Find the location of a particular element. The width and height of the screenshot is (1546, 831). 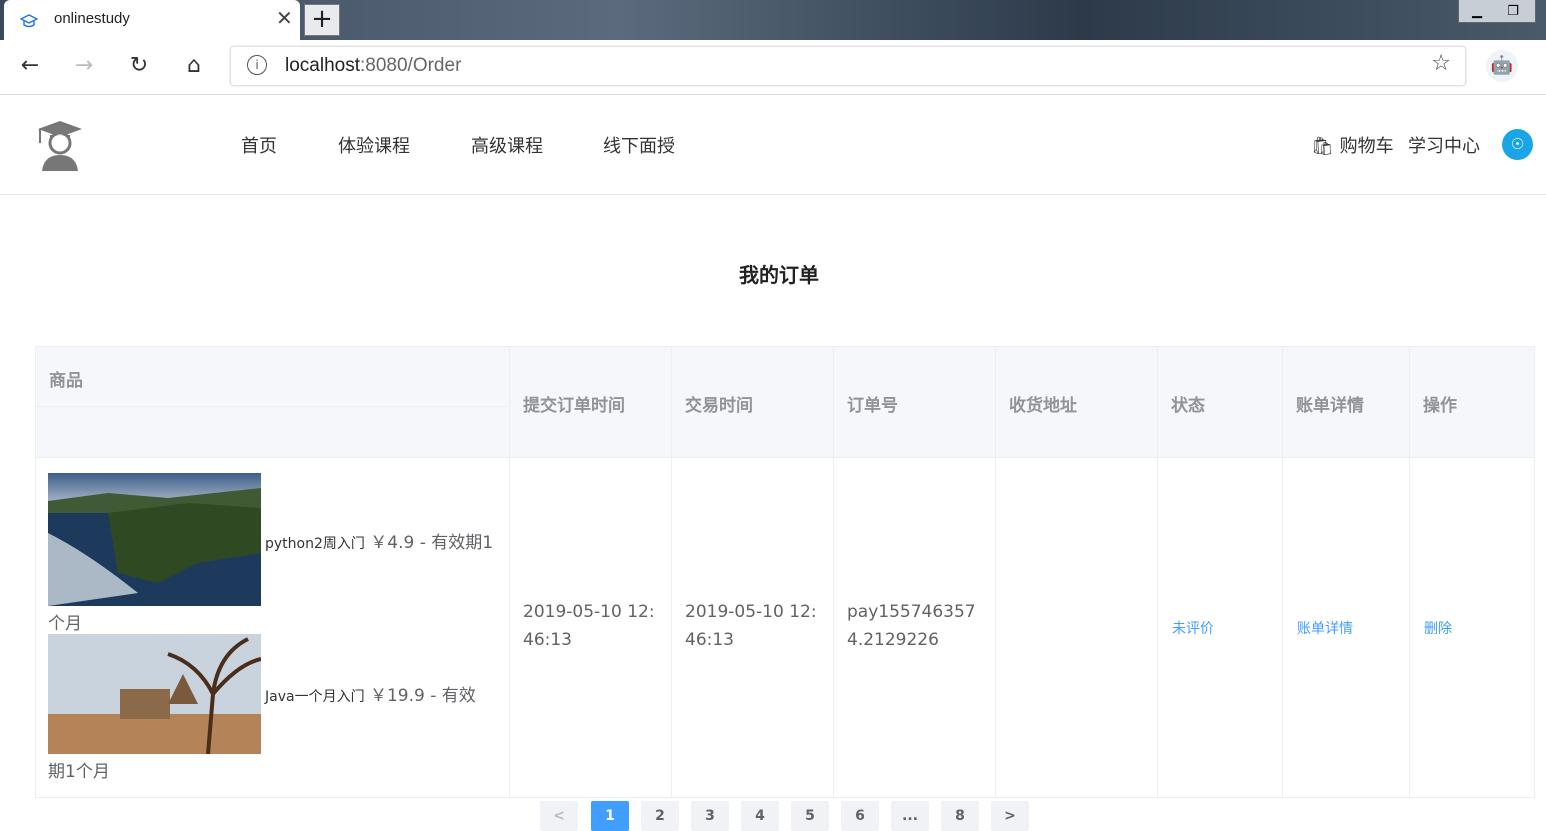

forward-icon: → is located at coordinates (84, 66).